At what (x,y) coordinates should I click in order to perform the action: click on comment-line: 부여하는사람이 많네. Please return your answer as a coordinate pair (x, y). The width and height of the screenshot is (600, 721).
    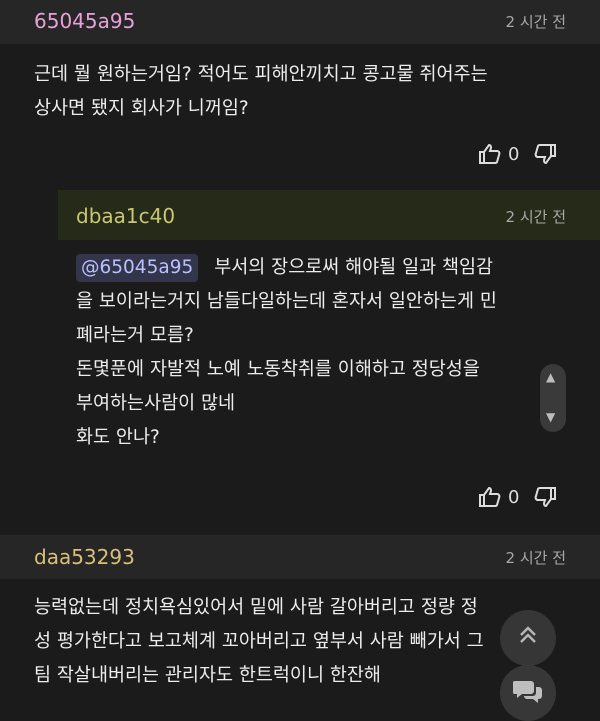
    Looking at the image, I should click on (156, 403).